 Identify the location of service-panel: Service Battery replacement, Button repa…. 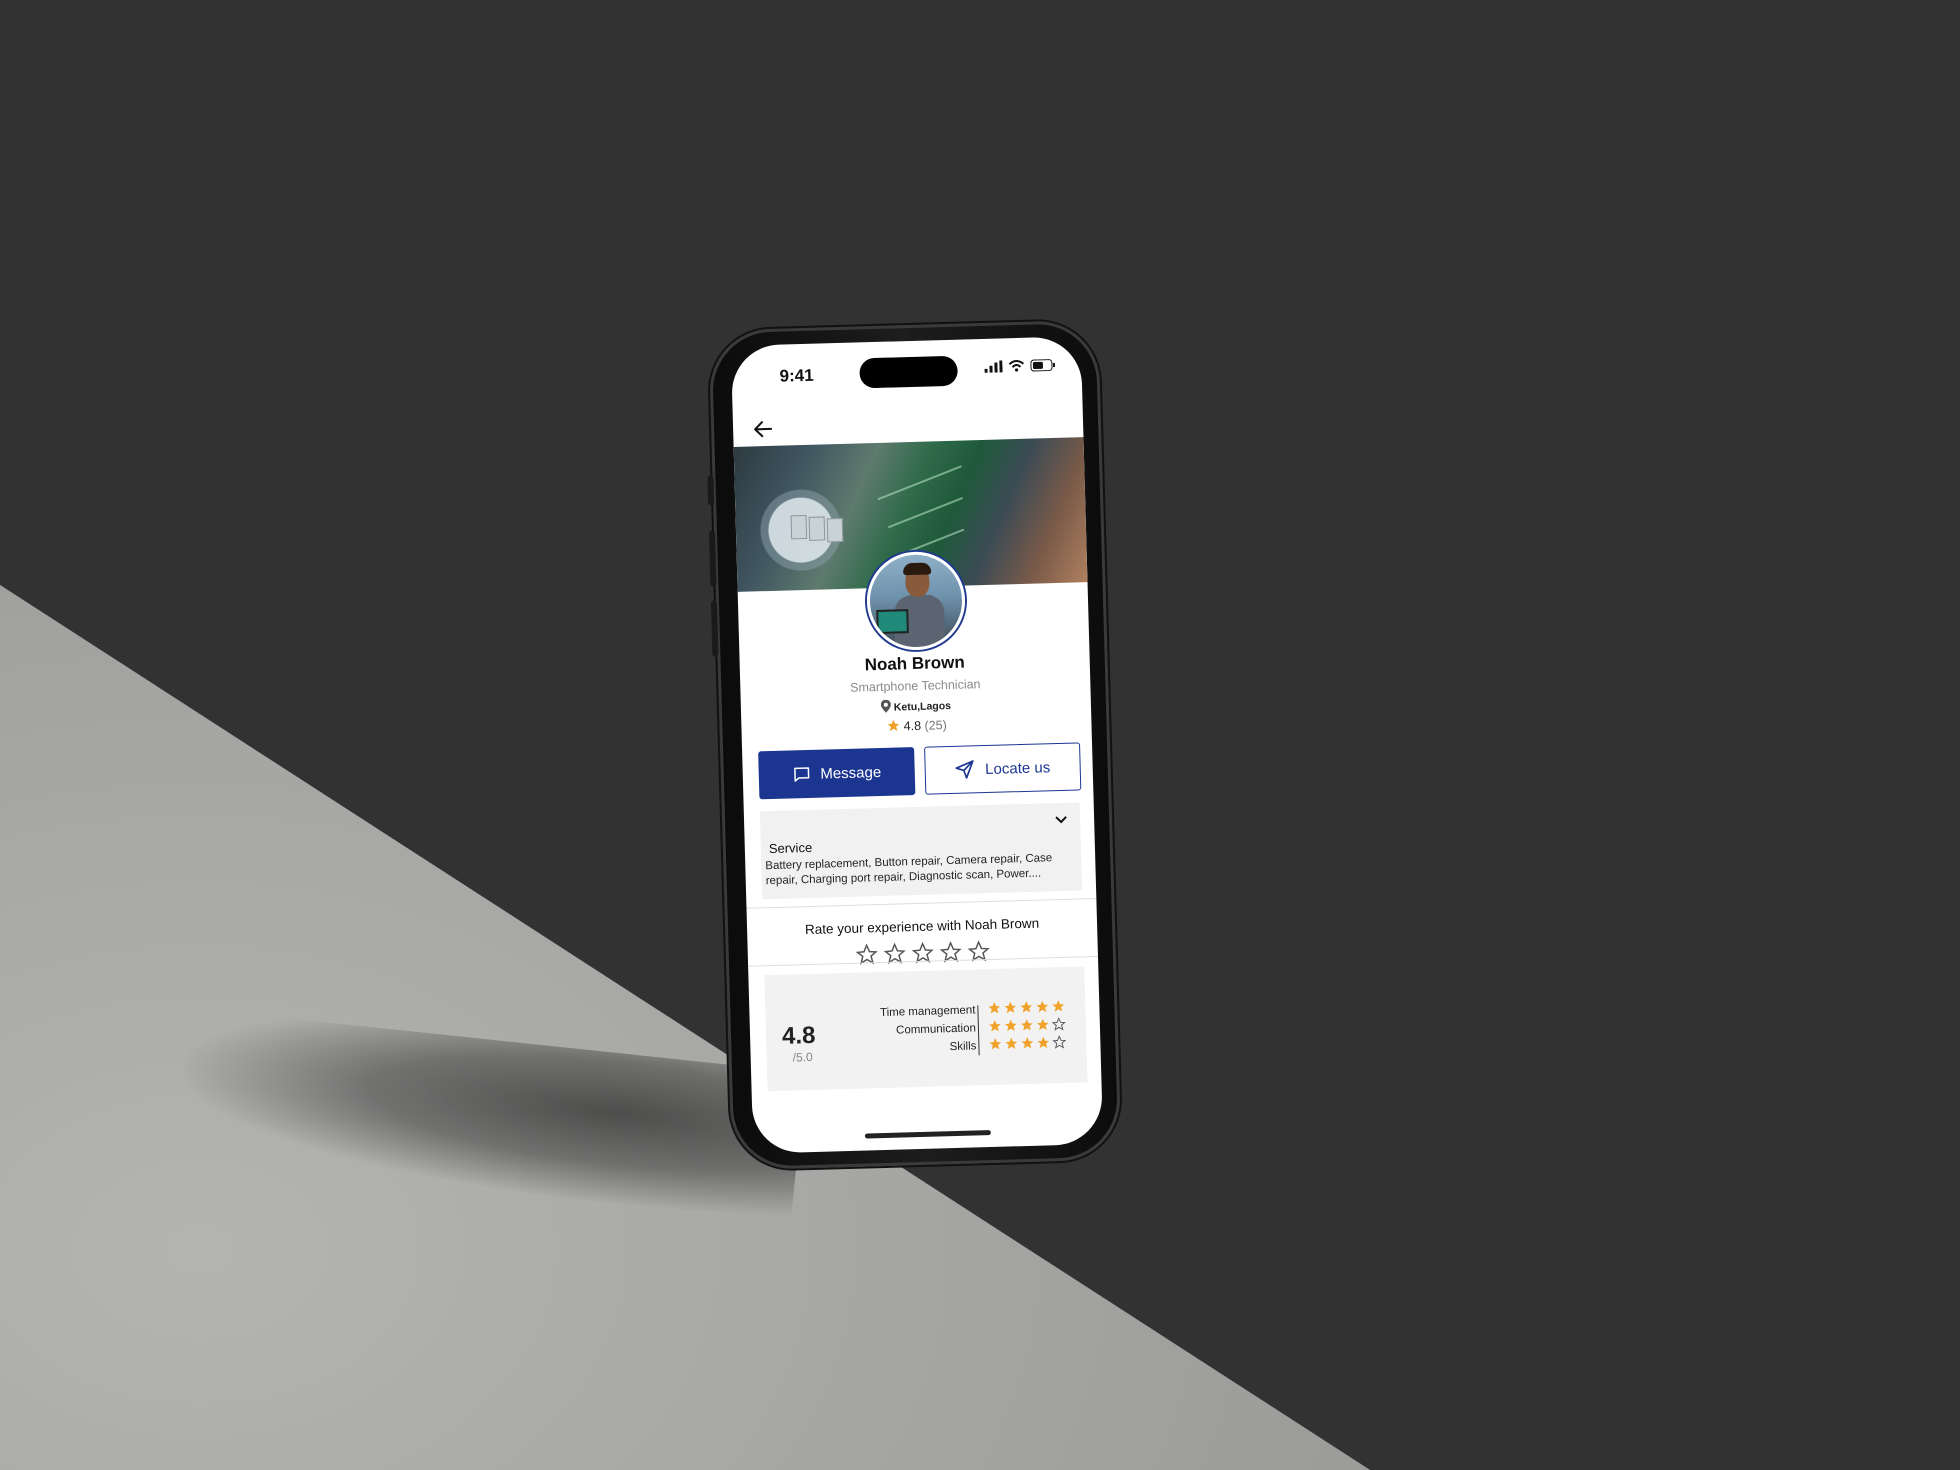
(921, 851).